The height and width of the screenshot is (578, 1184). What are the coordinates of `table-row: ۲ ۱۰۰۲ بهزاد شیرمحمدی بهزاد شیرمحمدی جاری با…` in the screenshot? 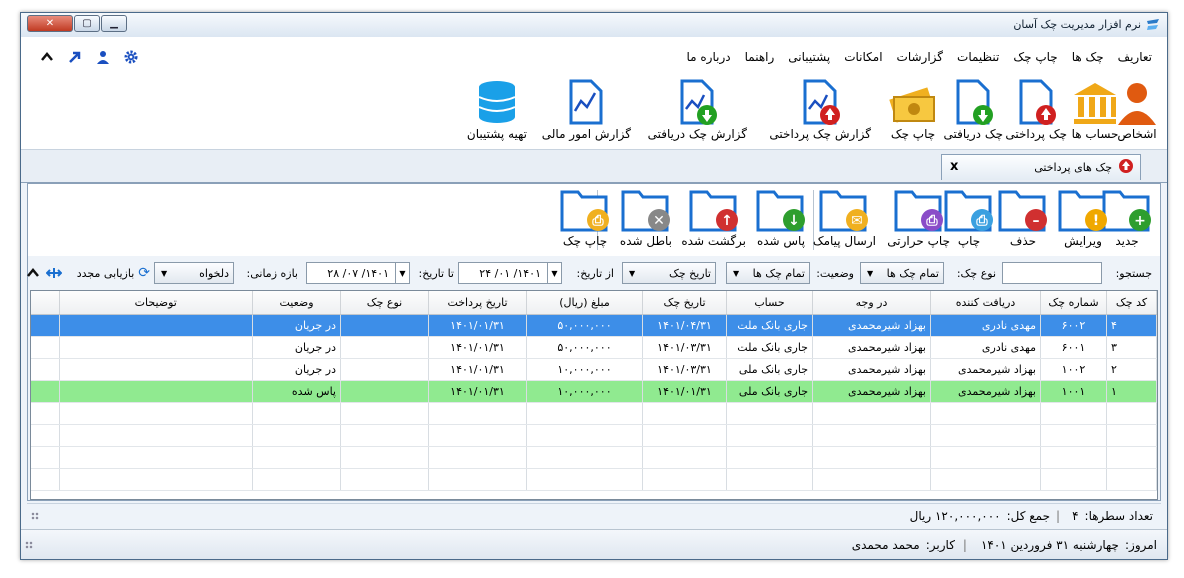 It's located at (594, 369).